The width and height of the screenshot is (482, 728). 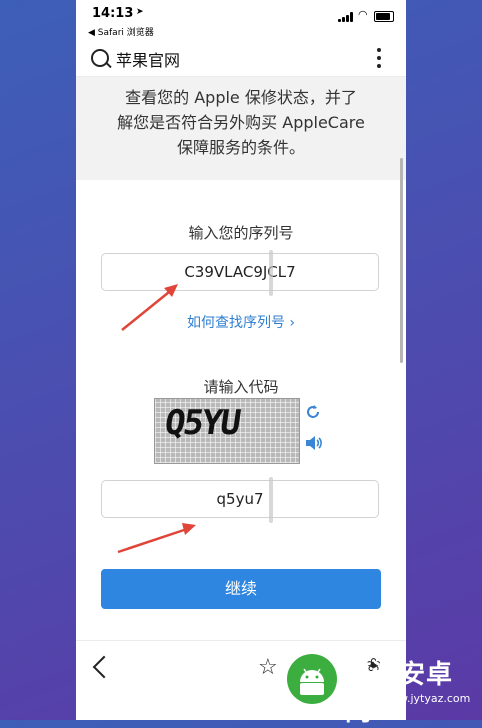 I want to click on bookmark-star-icon: ☆, so click(x=268, y=667).